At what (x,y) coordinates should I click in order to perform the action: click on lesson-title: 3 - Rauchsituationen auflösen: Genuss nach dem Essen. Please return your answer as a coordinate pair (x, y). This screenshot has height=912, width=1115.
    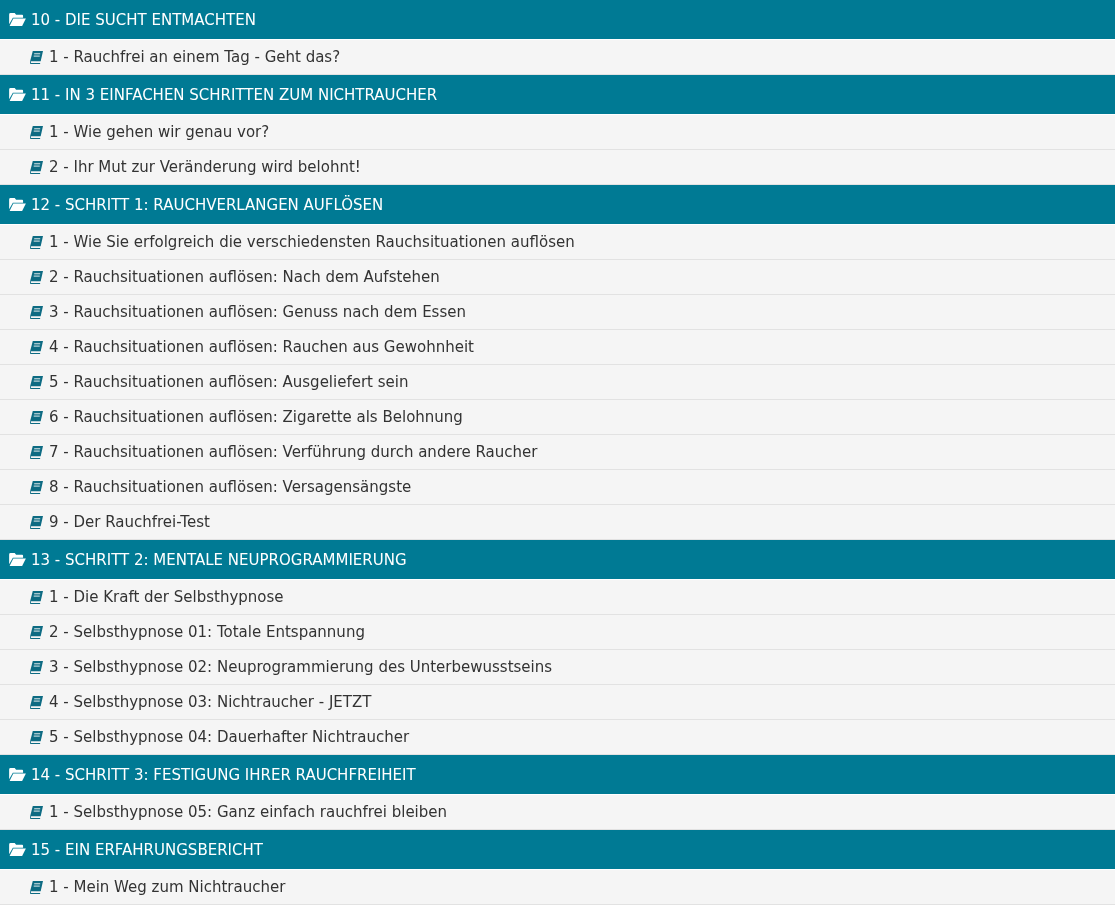
    Looking at the image, I should click on (257, 312).